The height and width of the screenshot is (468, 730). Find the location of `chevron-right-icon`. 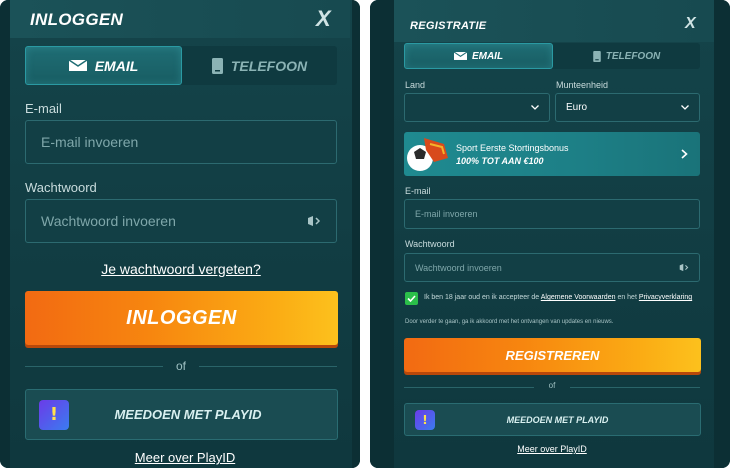

chevron-right-icon is located at coordinates (684, 154).